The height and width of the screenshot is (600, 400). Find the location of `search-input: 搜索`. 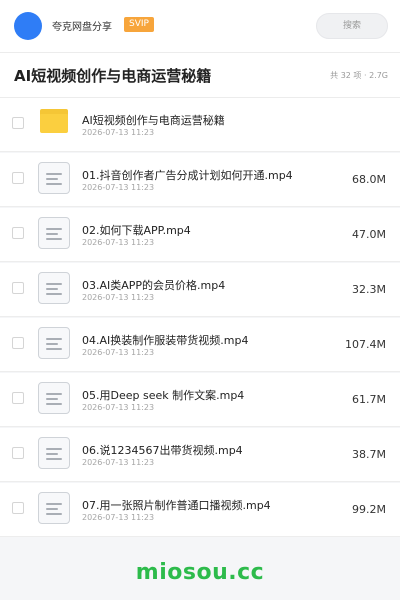

search-input: 搜索 is located at coordinates (352, 26).